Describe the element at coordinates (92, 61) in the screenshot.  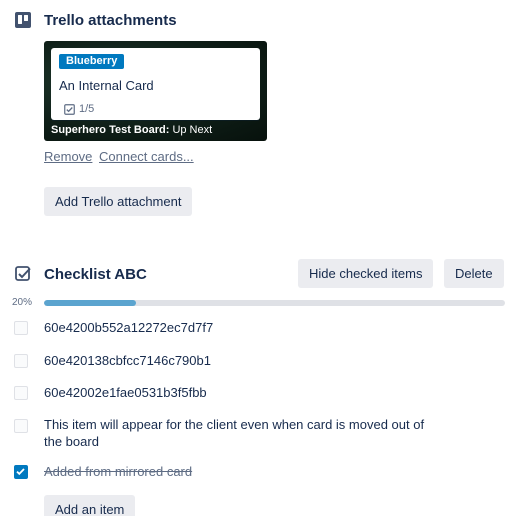
I see `card-label: Blueberry` at that location.